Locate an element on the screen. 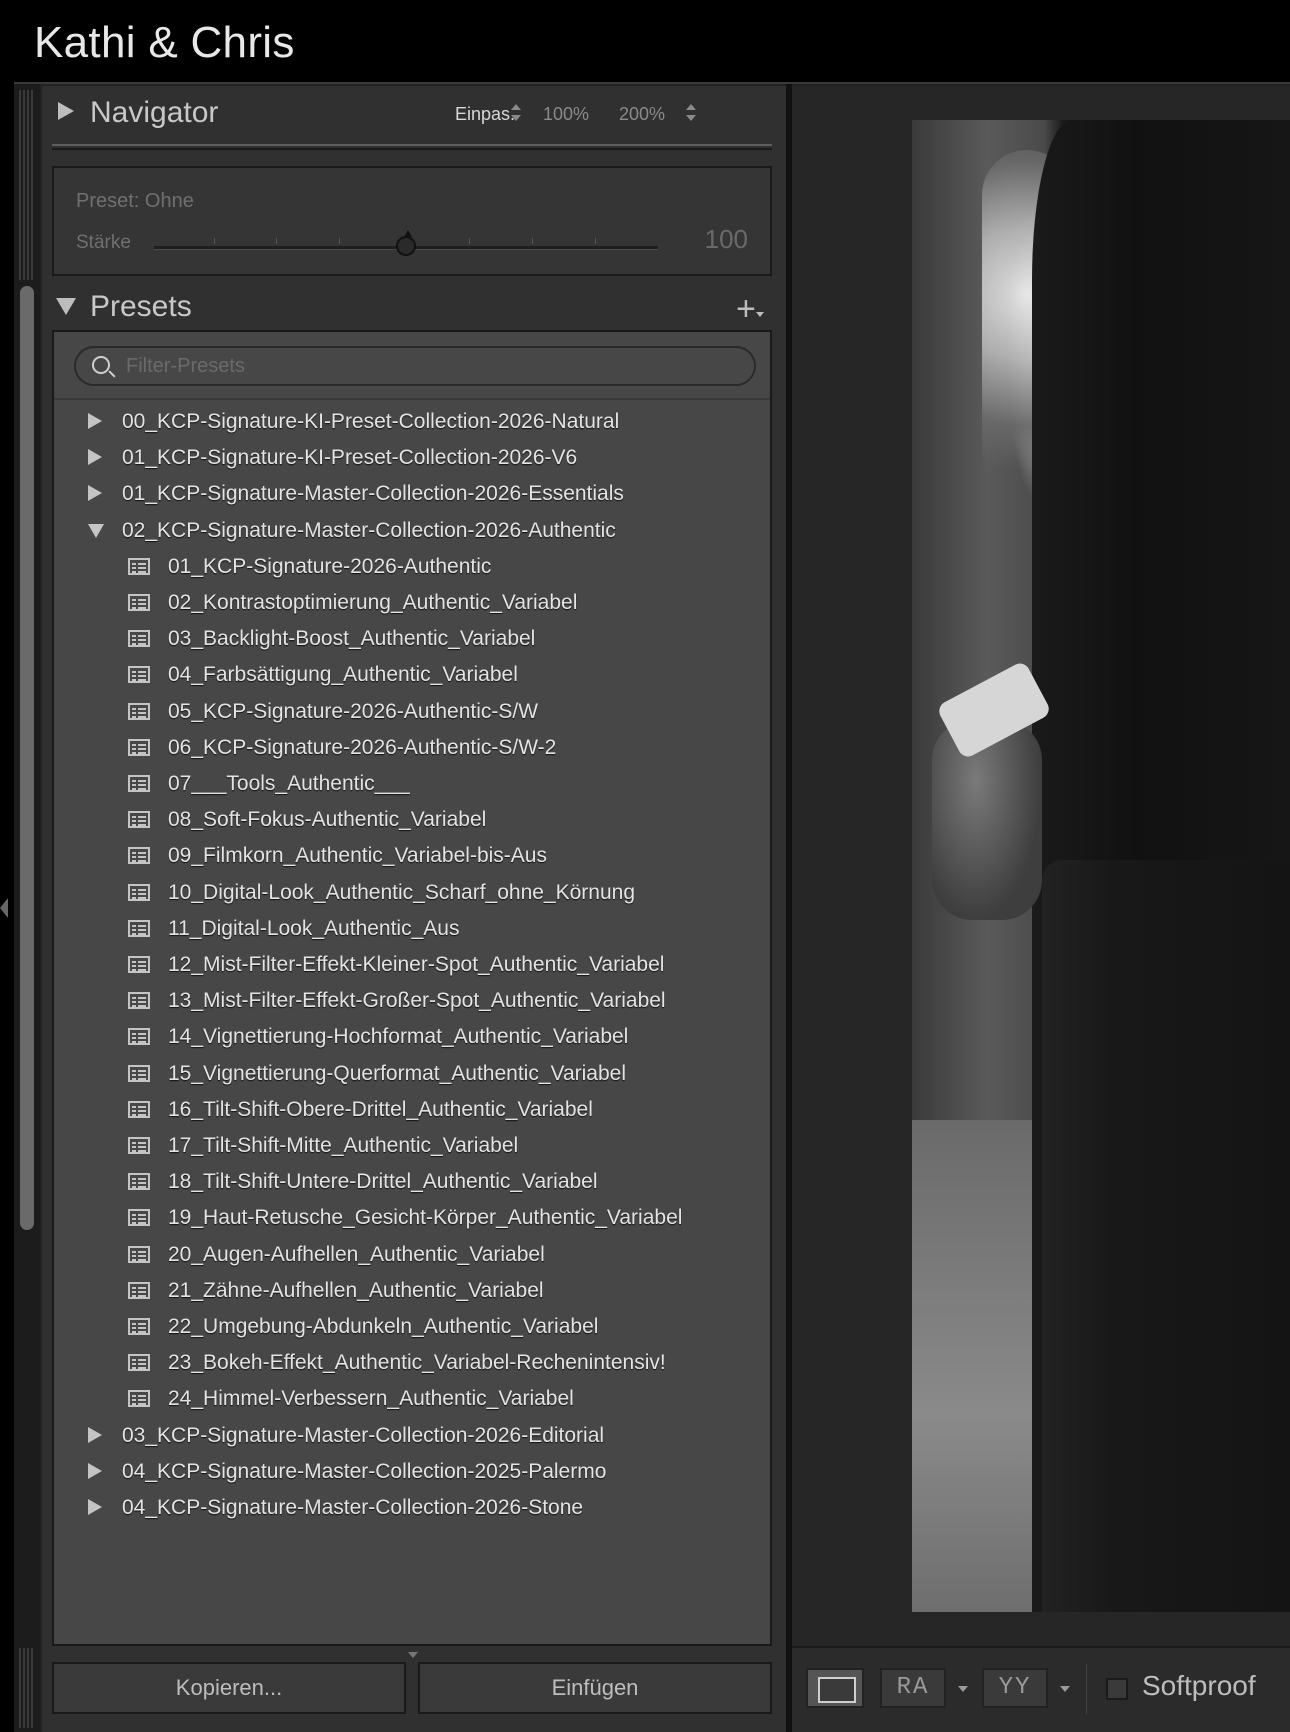  preset-item-label: 03_Backlight-Boost_Authentic_Variabel is located at coordinates (352, 639).